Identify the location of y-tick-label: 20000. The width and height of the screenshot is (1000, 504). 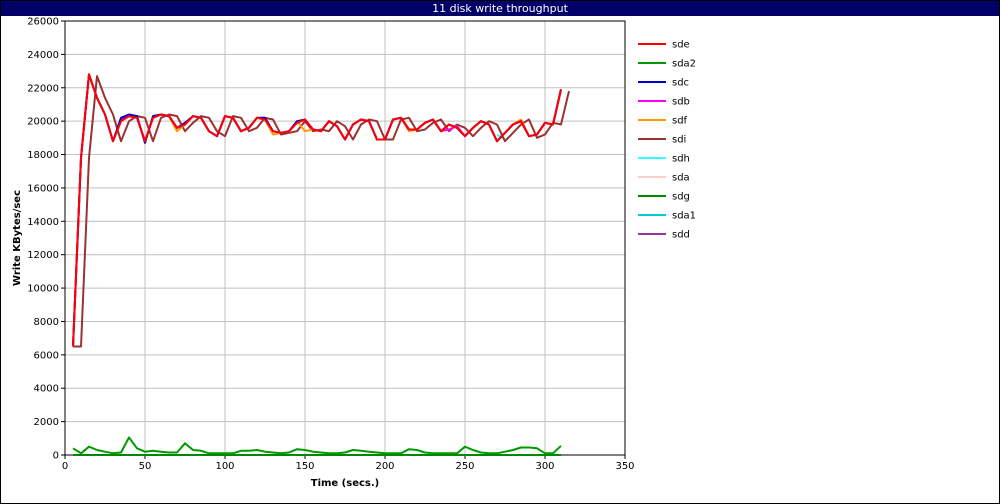
(43, 122).